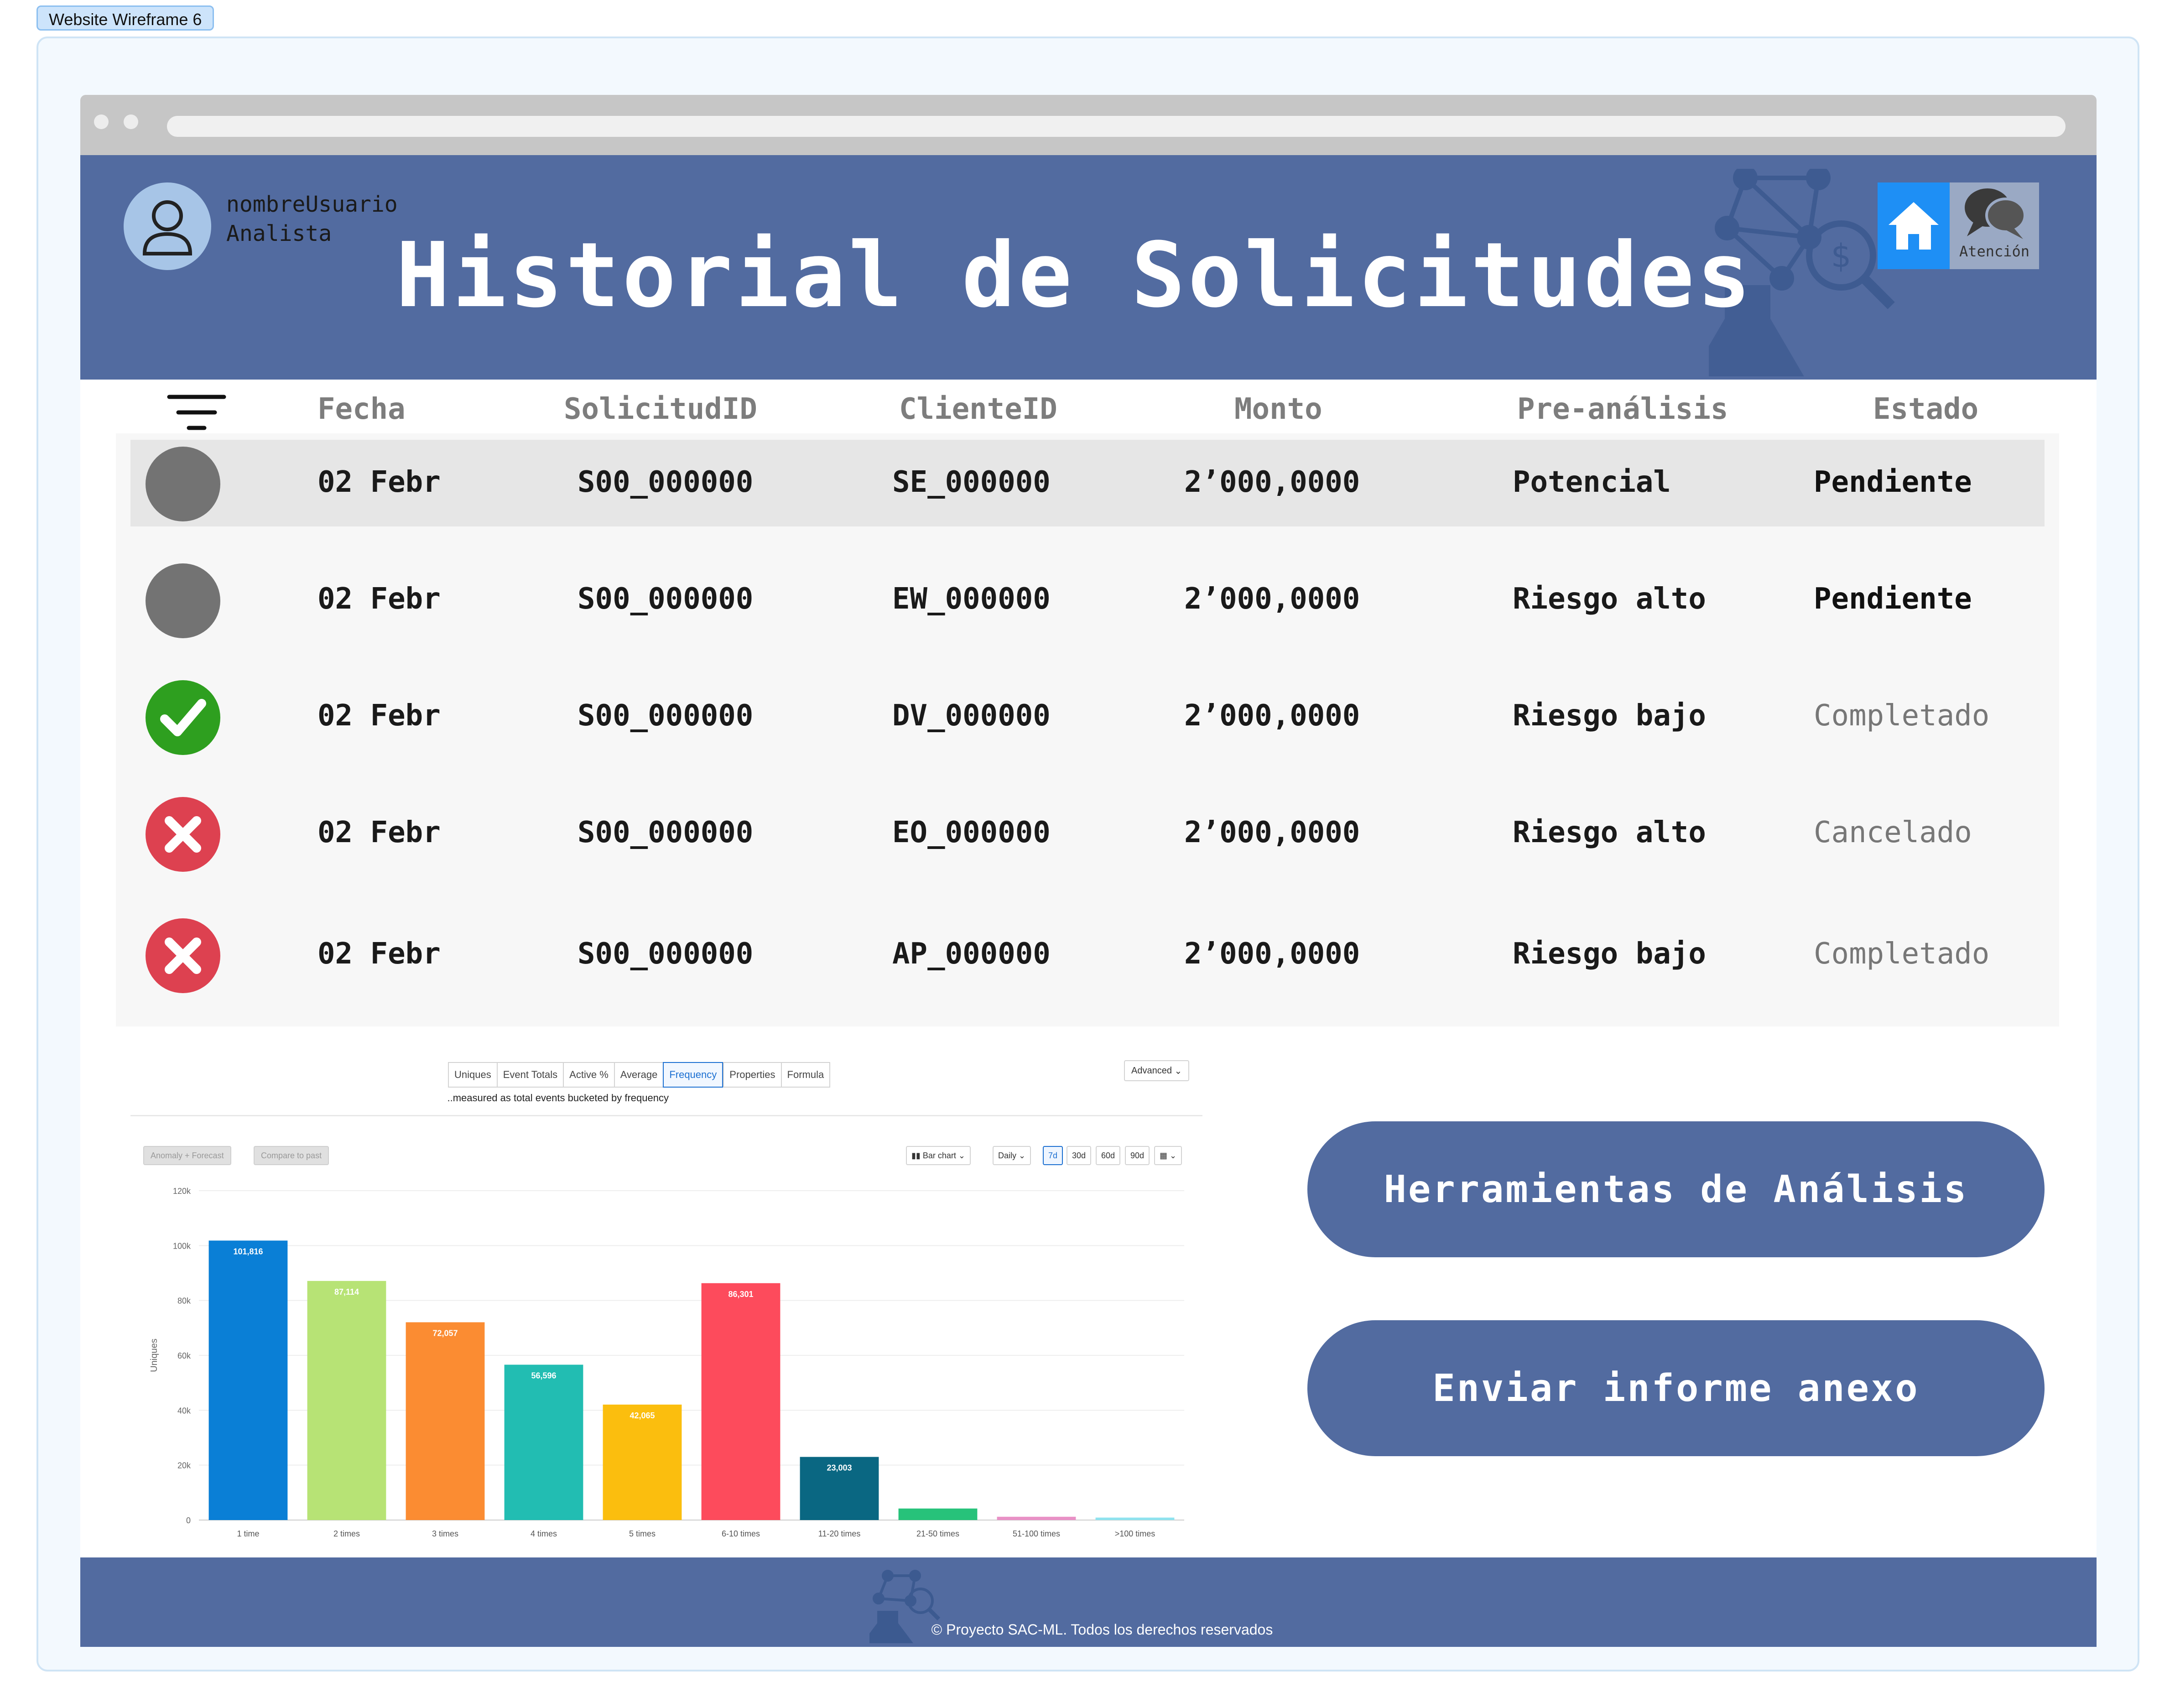  I want to click on x-tick-label: 51-100 times, so click(1036, 1534).